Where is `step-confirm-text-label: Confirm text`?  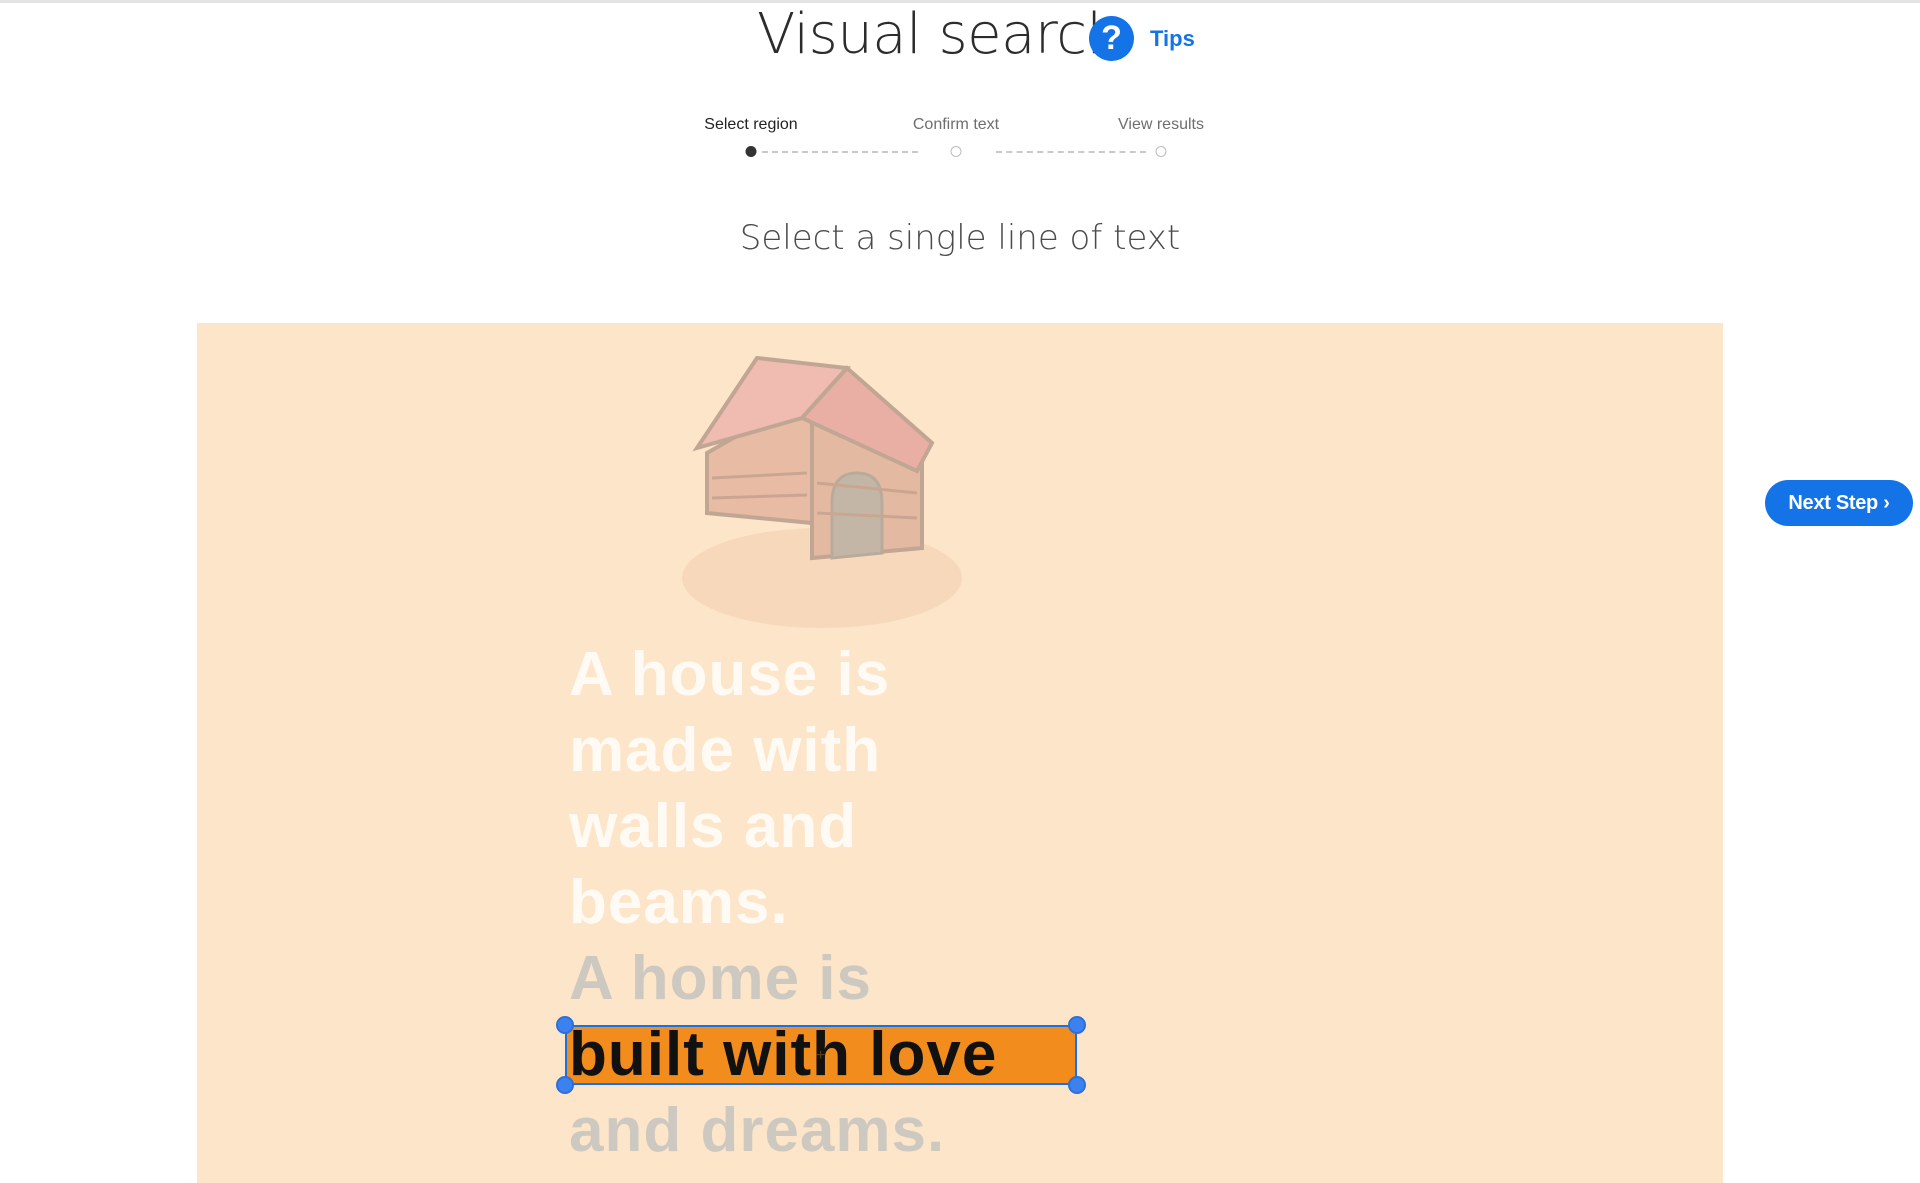
step-confirm-text-label: Confirm text is located at coordinates (956, 124).